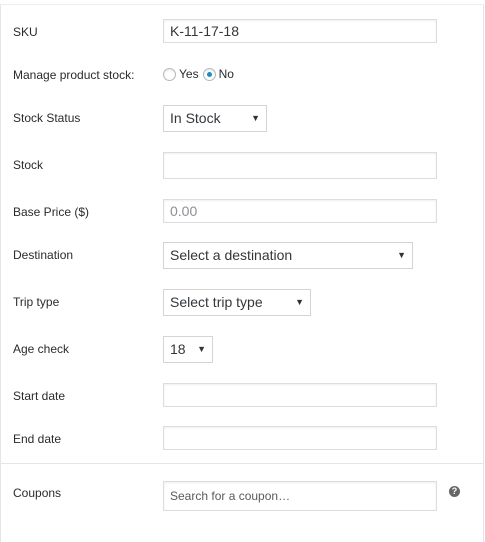 The image size is (485, 542). I want to click on trip-type-value: Select trip type, so click(216, 302).